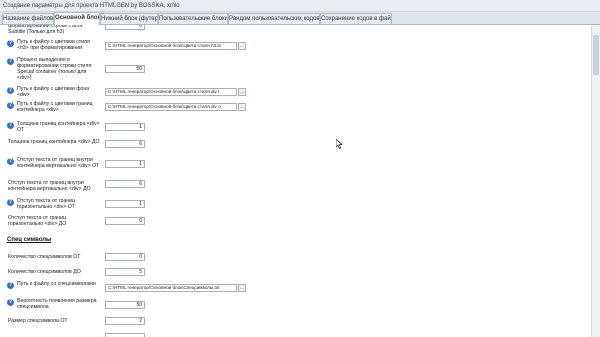  Describe the element at coordinates (125, 164) in the screenshot. I see `vertical-padding-from-field: 1` at that location.